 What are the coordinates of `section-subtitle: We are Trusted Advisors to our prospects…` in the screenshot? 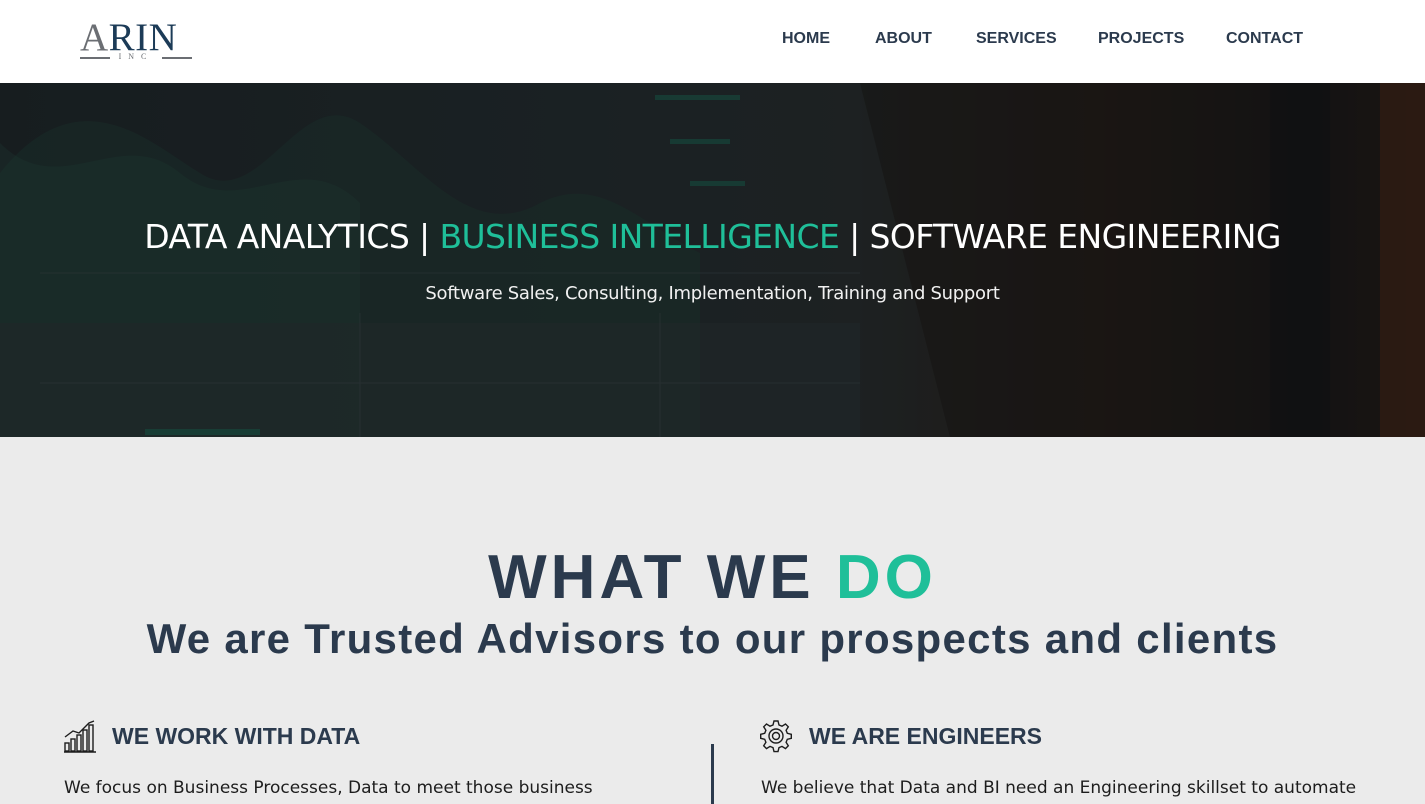 It's located at (712, 638).